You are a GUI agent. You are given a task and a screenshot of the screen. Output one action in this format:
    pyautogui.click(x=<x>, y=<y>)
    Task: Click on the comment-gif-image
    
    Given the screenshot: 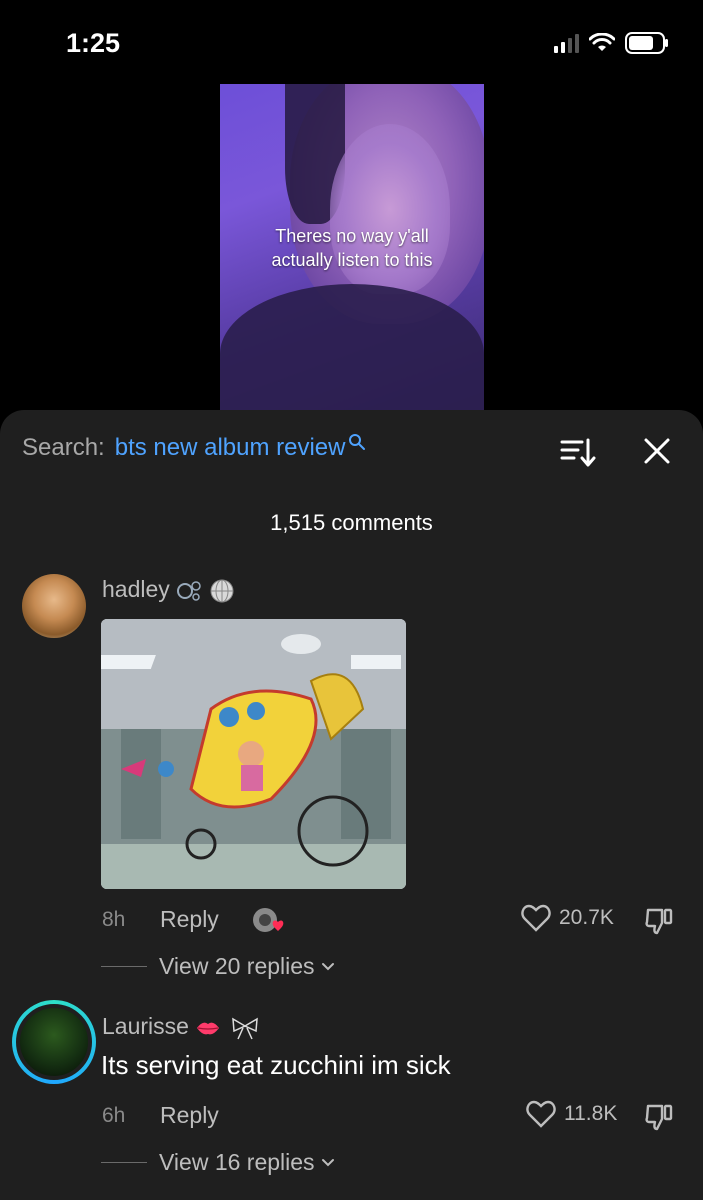 What is the action you would take?
    pyautogui.click(x=253, y=754)
    